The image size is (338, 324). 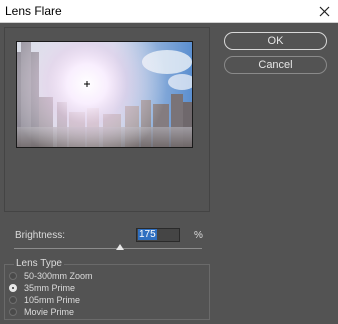 I want to click on lens-type-legend: Lens Type, so click(x=39, y=263).